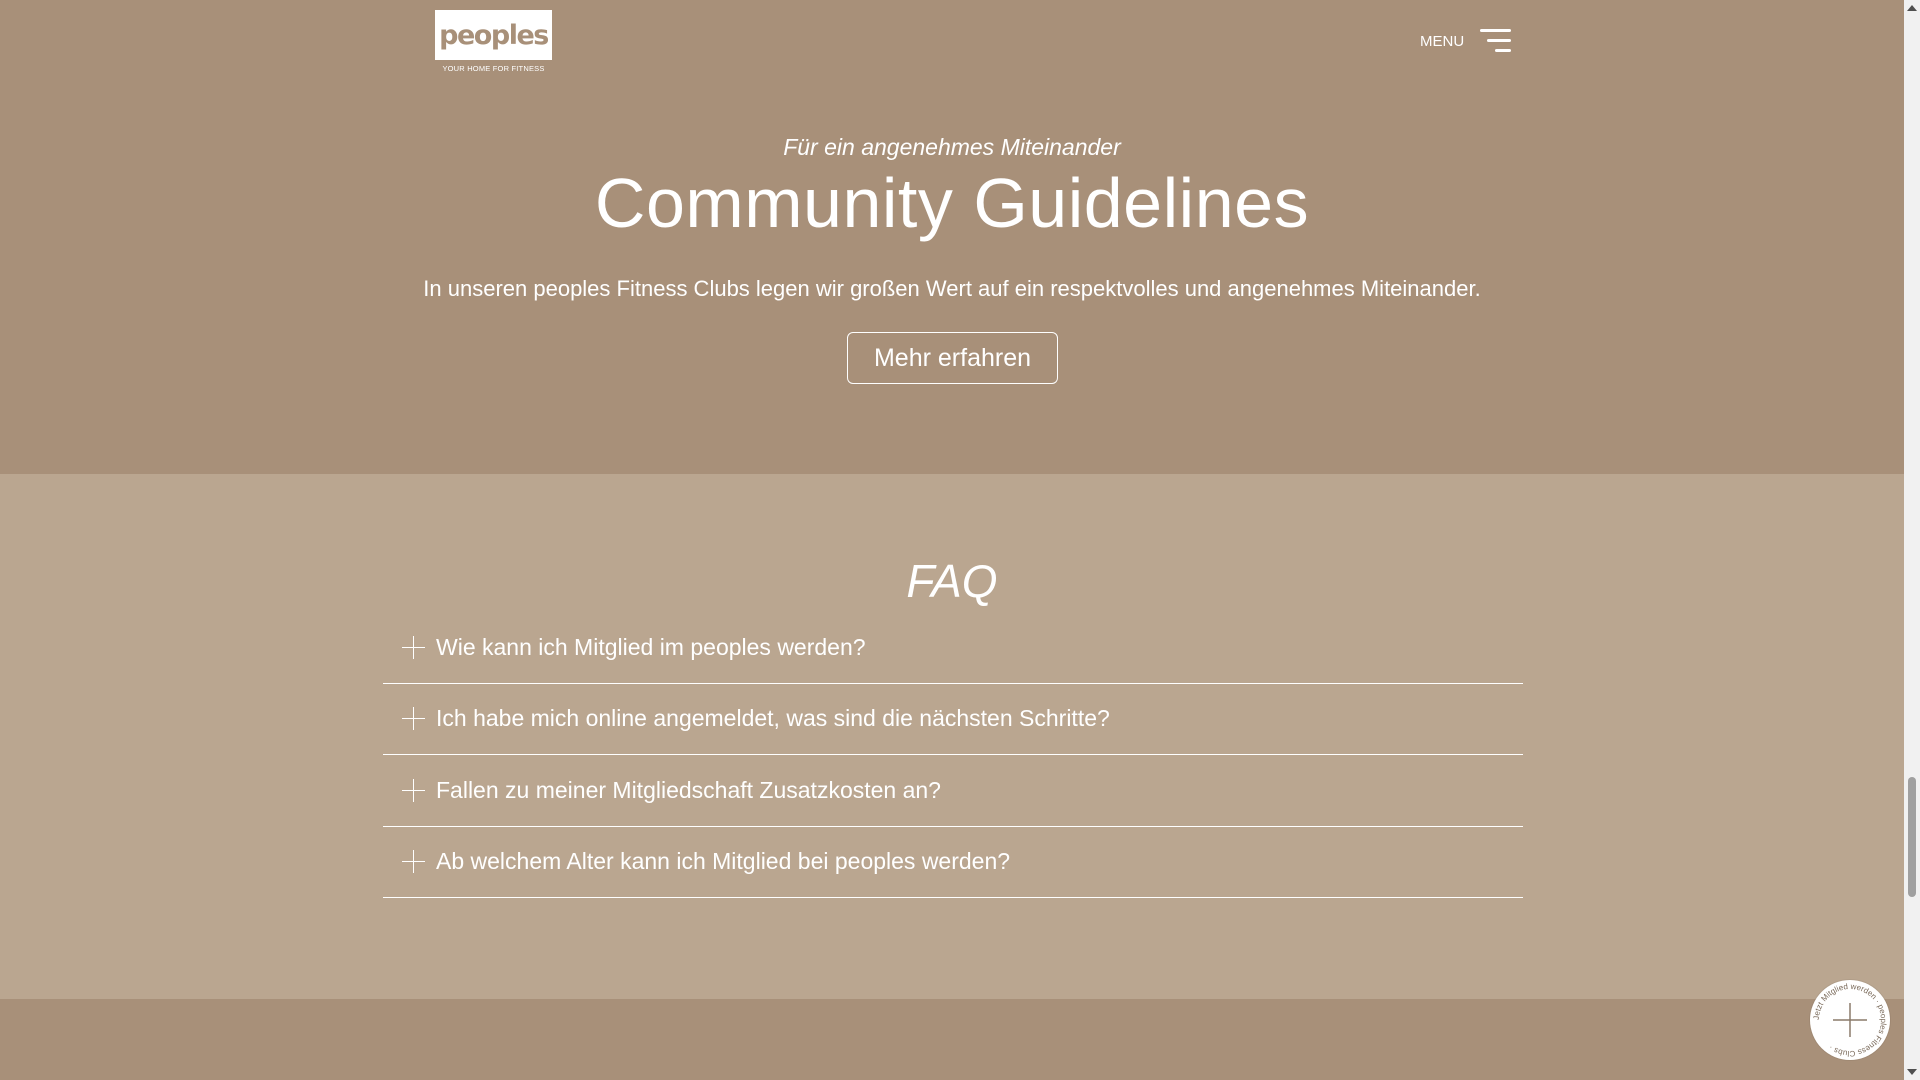  Describe the element at coordinates (1912, 540) in the screenshot. I see `scrollbar` at that location.